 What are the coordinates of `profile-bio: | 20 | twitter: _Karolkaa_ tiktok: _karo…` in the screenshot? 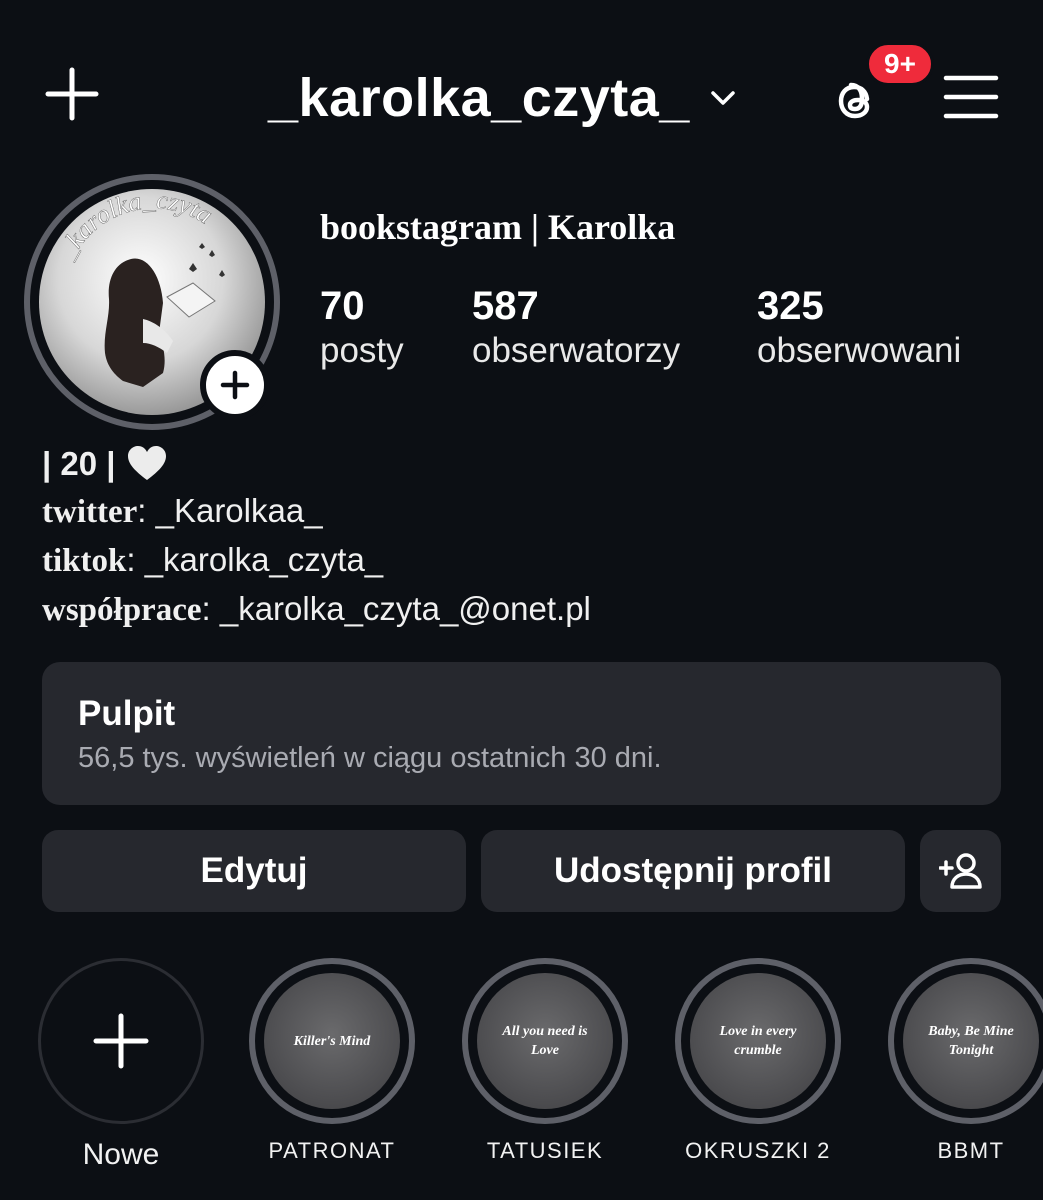 It's located at (316, 537).